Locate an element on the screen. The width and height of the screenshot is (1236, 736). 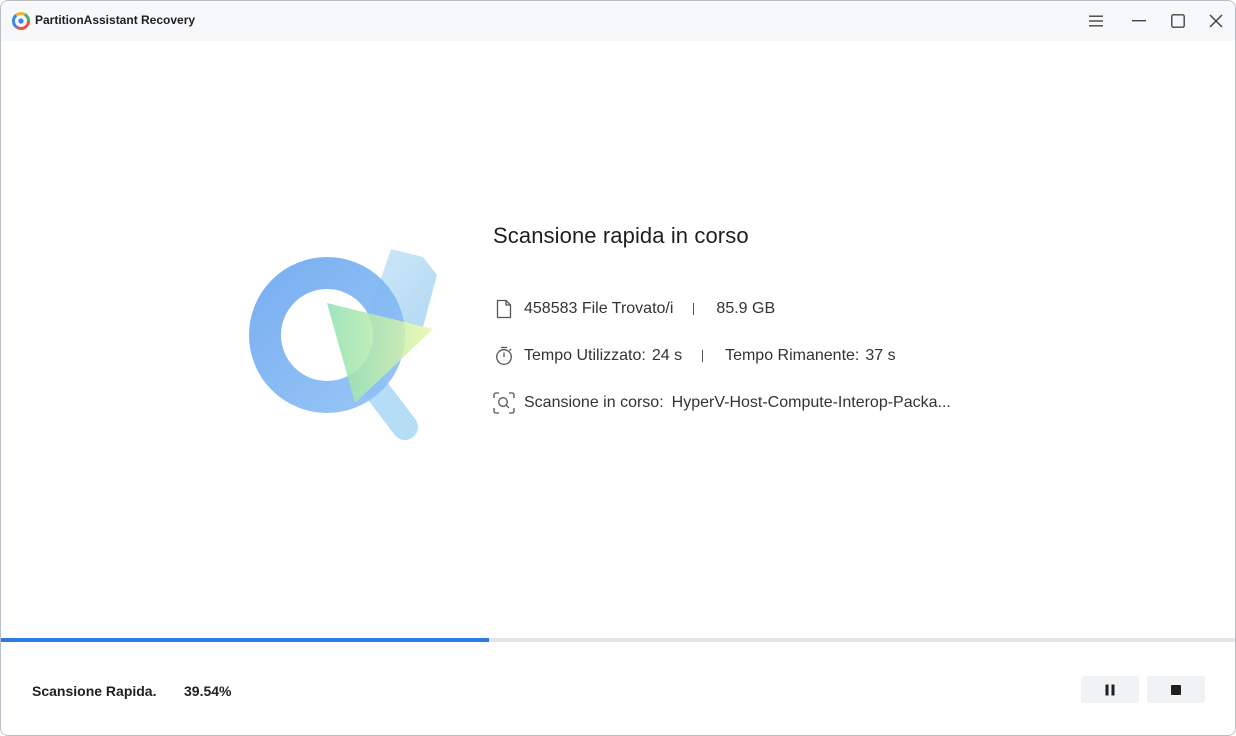
scan-magnifier-illustration is located at coordinates (343, 344).